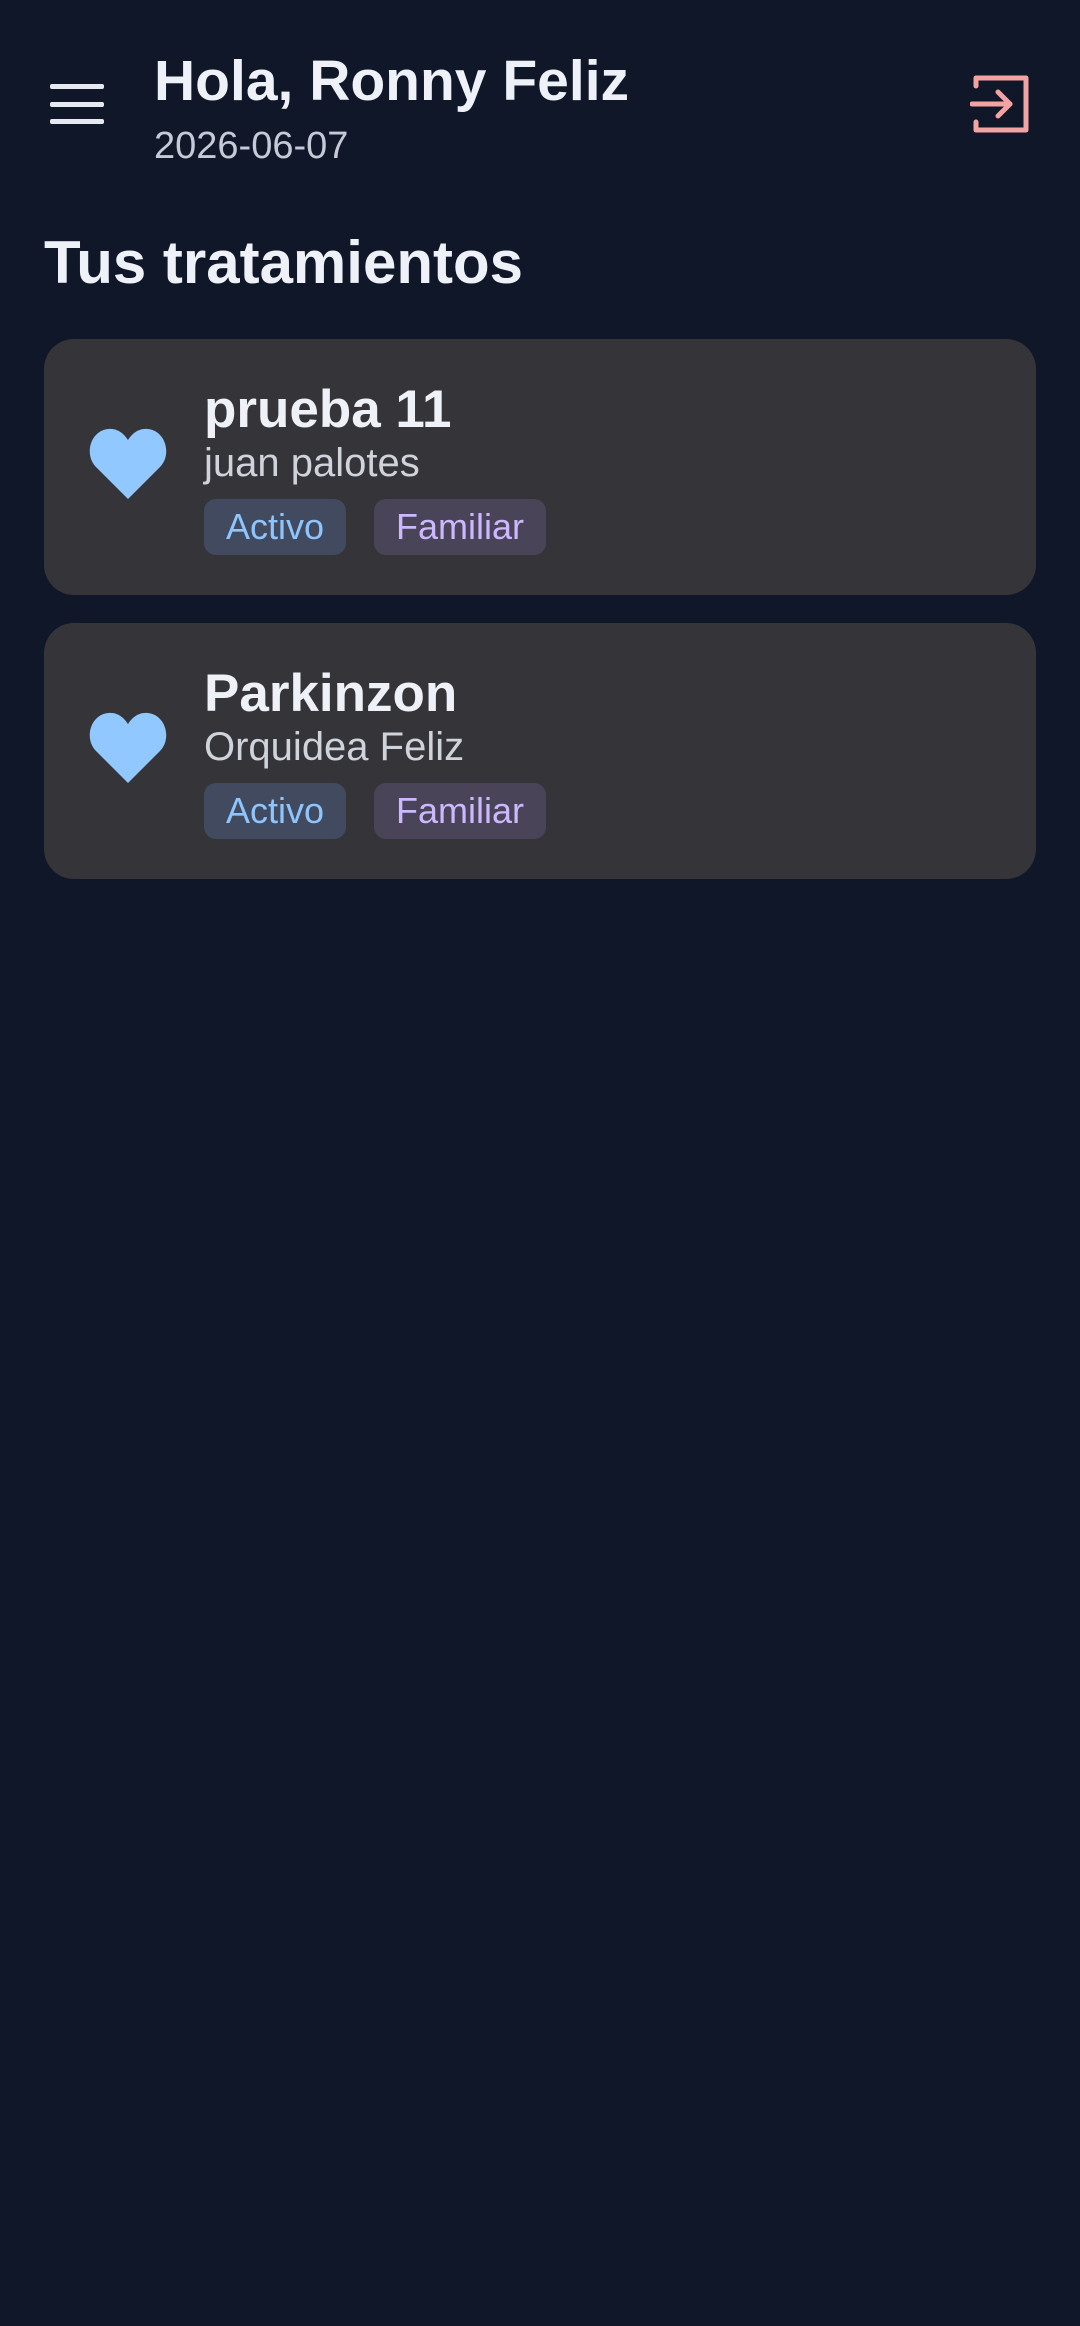 This screenshot has height=2326, width=1080. I want to click on section-title: Tus tratamientos, so click(283, 262).